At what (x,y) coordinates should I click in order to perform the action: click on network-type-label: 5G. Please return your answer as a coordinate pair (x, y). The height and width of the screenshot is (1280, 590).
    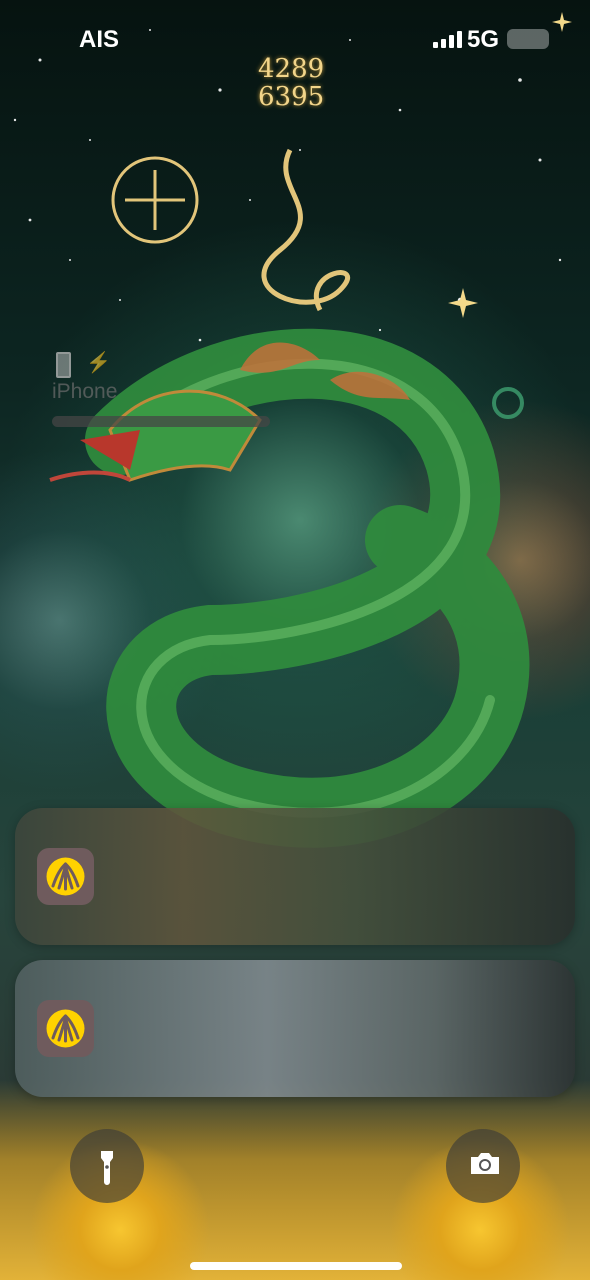
    Looking at the image, I should click on (483, 39).